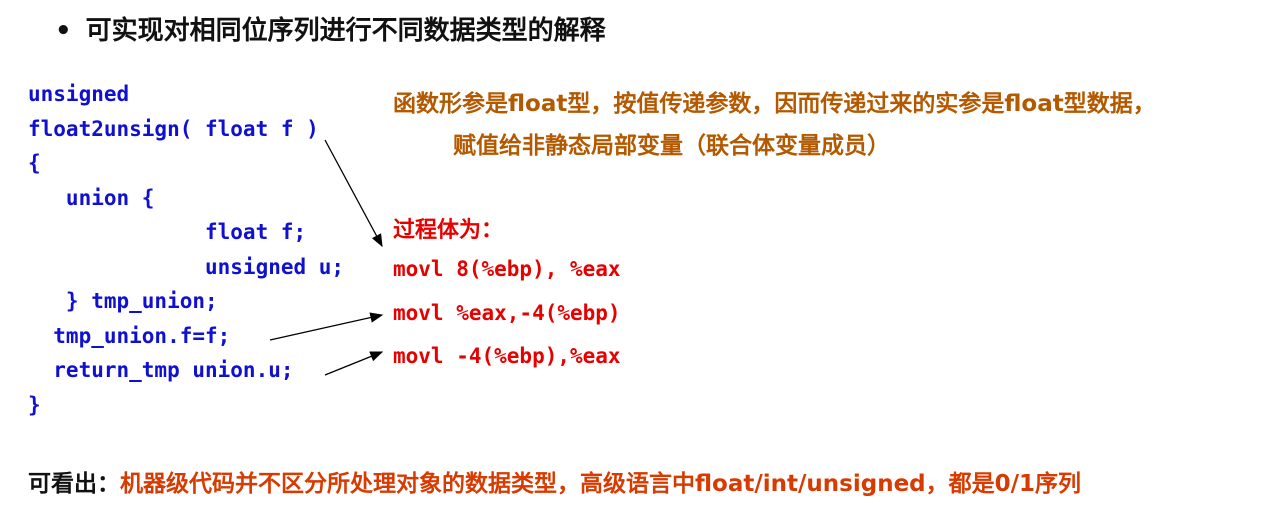 The height and width of the screenshot is (525, 1264). I want to click on conclusion-label: 可看出：, so click(74, 484).